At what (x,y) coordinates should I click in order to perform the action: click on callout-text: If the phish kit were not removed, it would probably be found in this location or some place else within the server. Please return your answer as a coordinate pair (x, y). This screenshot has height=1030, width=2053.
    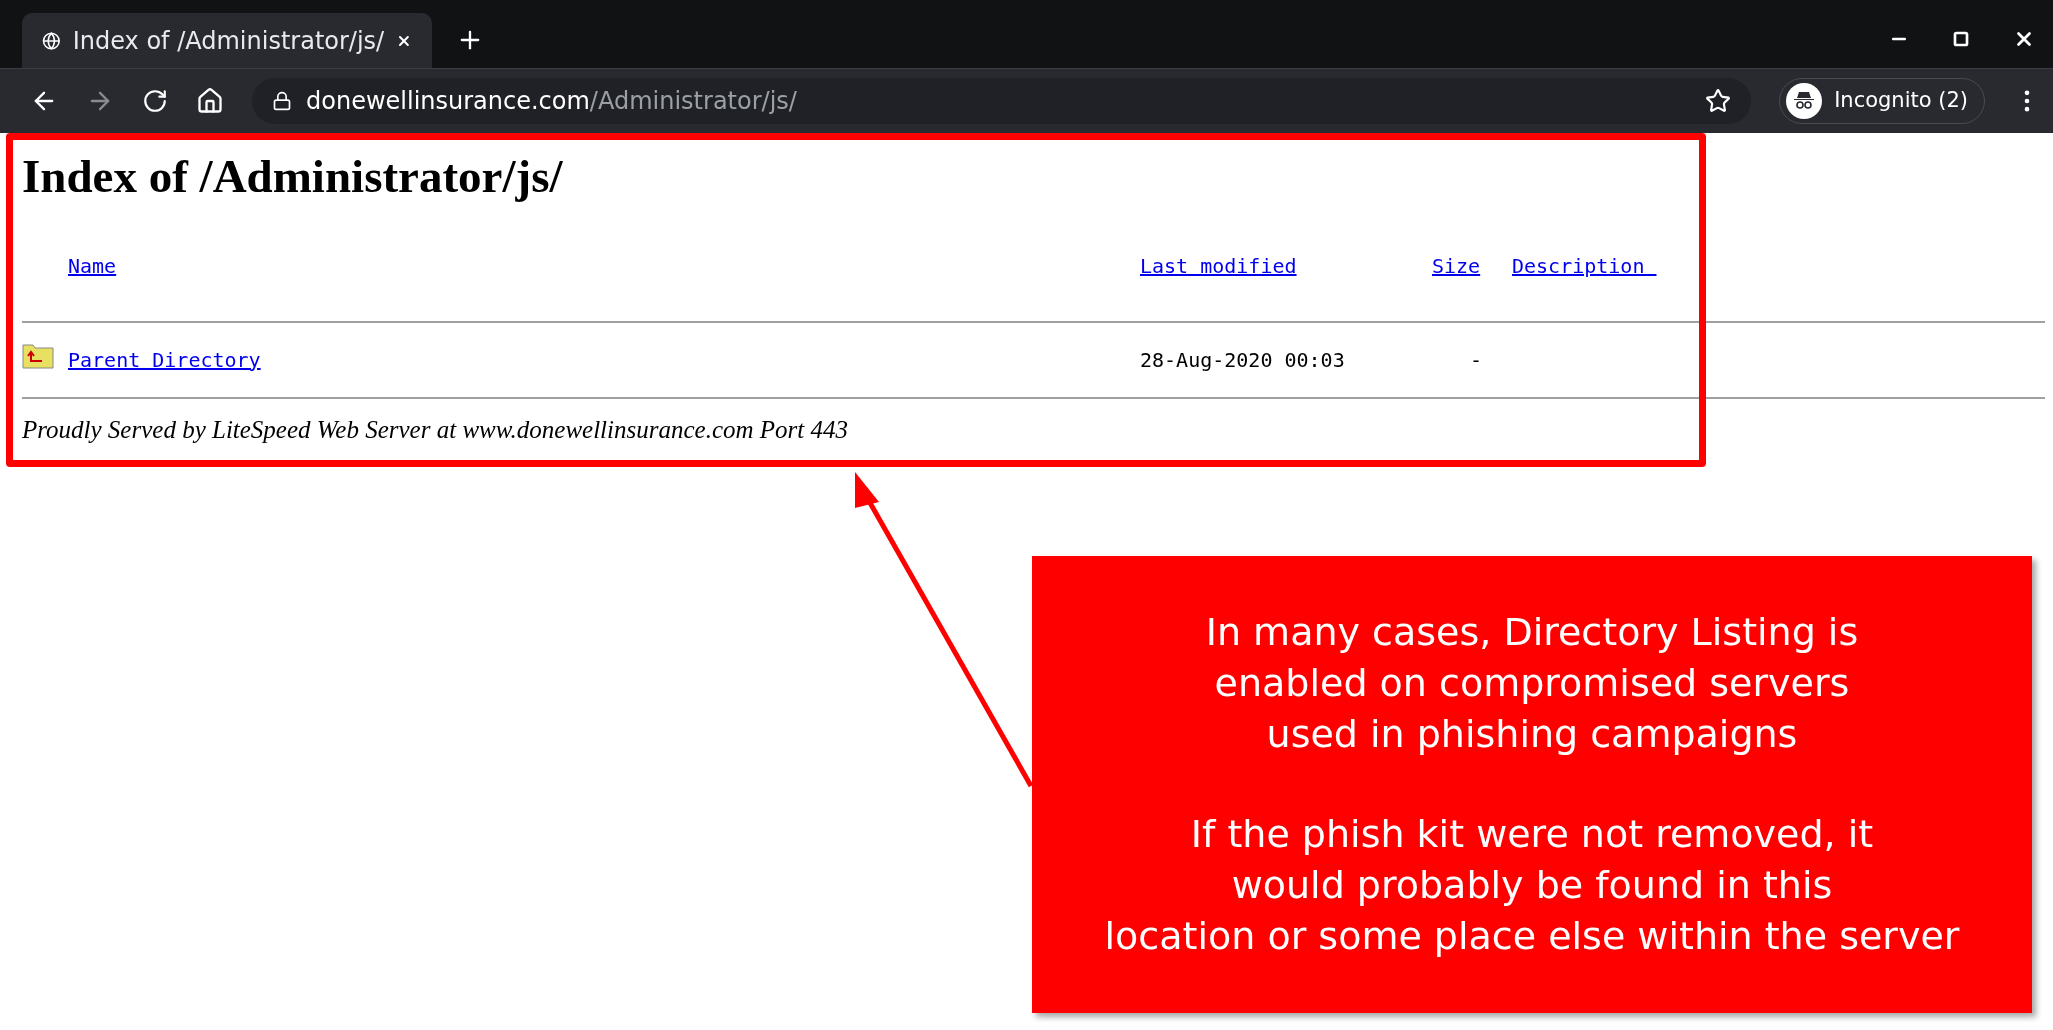
    Looking at the image, I should click on (1532, 885).